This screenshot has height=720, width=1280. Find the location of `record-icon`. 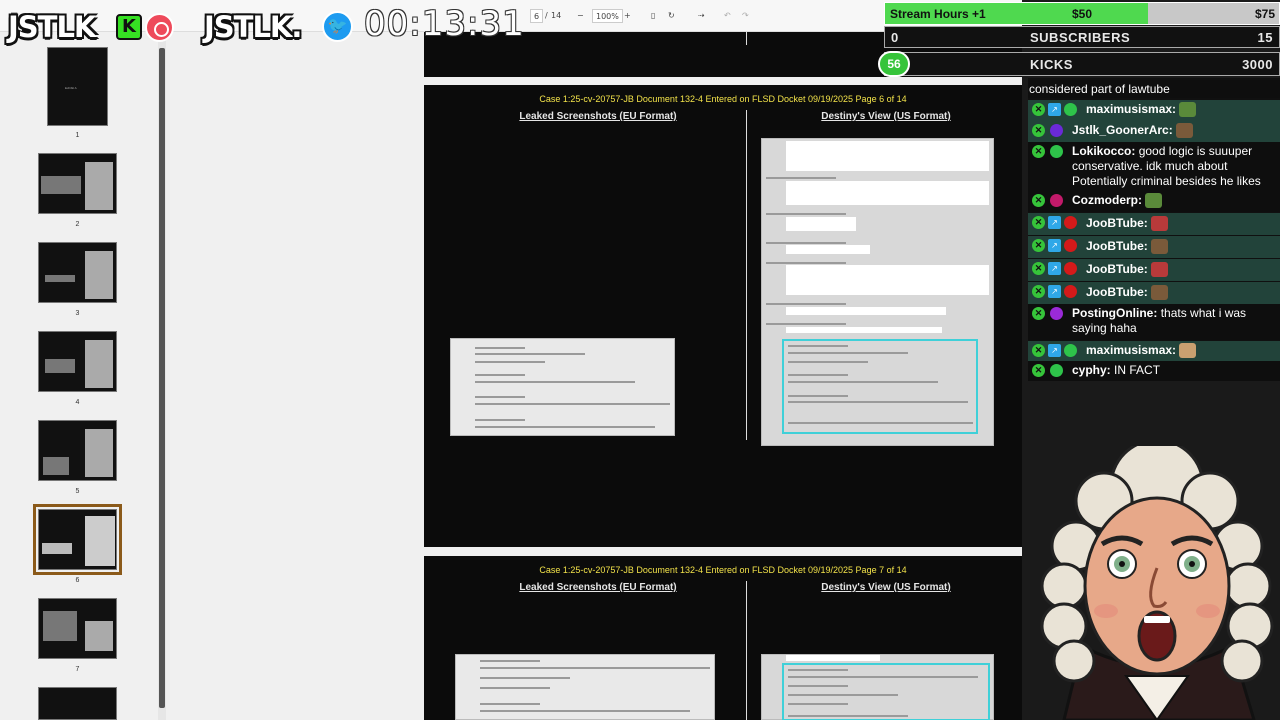

record-icon is located at coordinates (159, 27).